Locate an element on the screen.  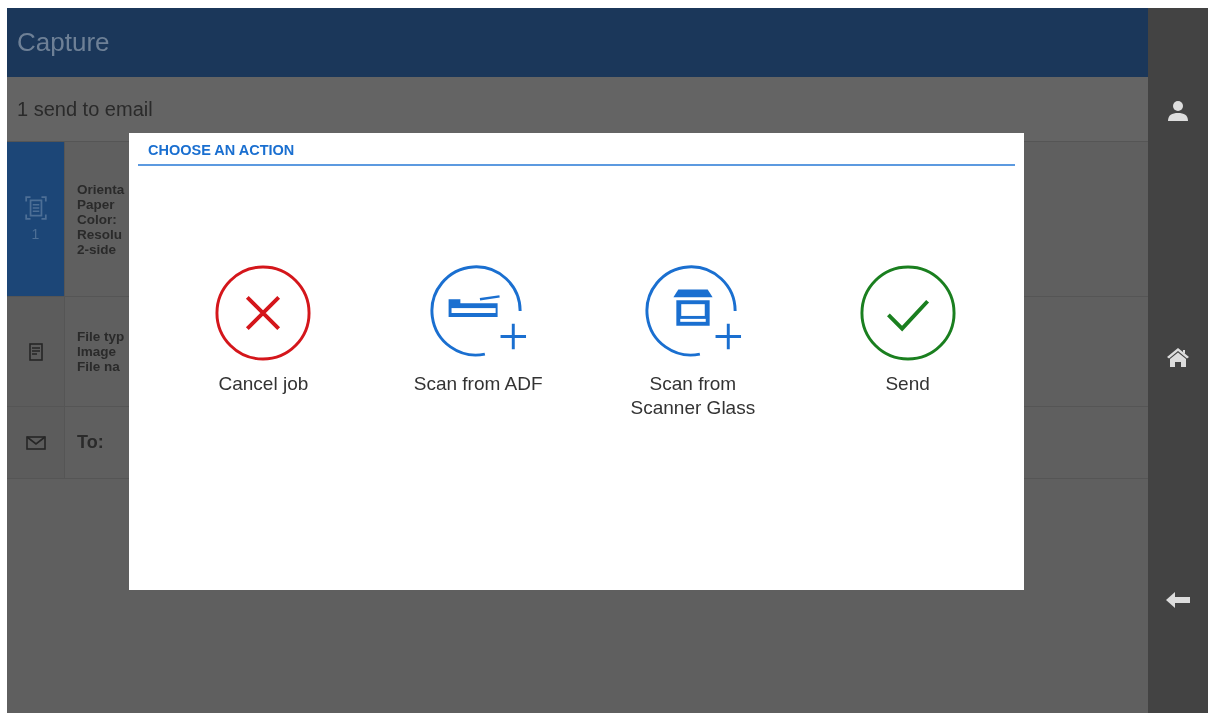
page-title: Capture is located at coordinates (63, 42).